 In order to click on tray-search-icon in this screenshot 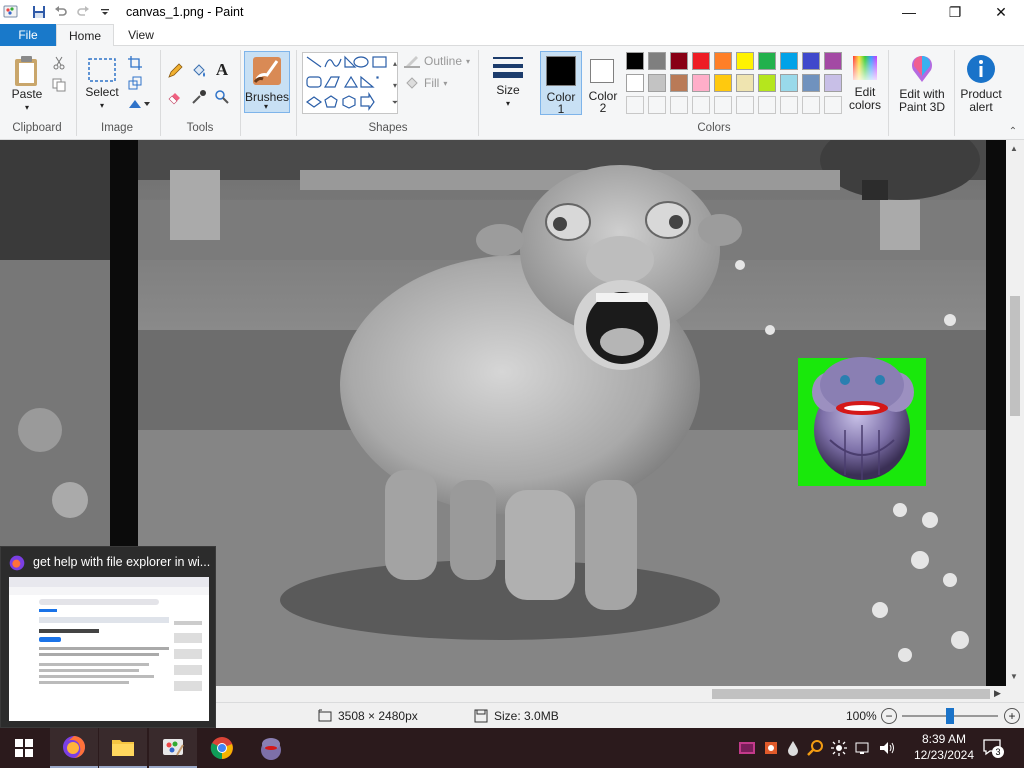, I will do `click(815, 748)`.